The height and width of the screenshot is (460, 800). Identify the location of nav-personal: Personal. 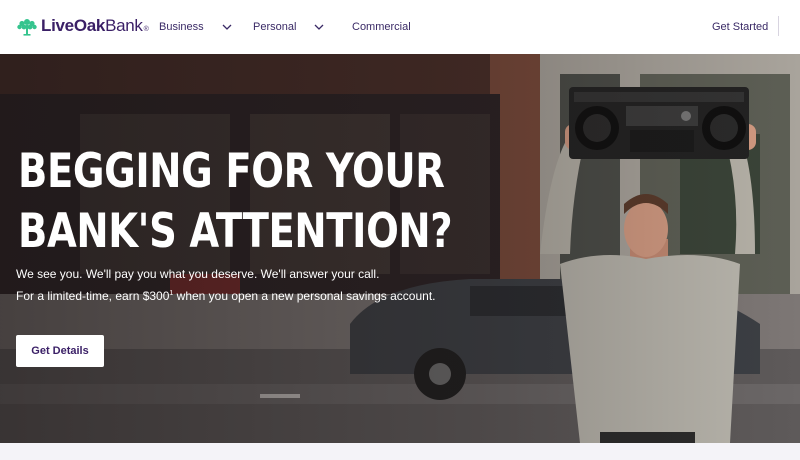
(288, 27).